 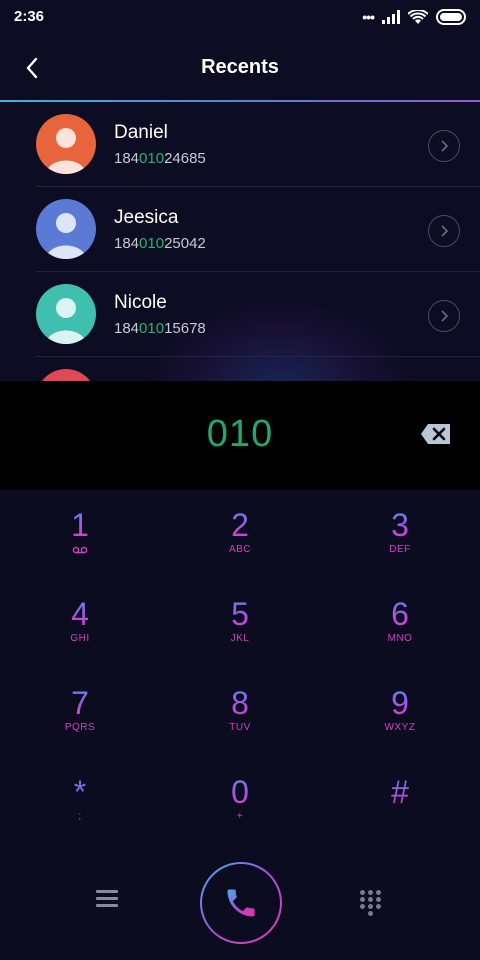 I want to click on key-8: 8 TUV, so click(x=240, y=712).